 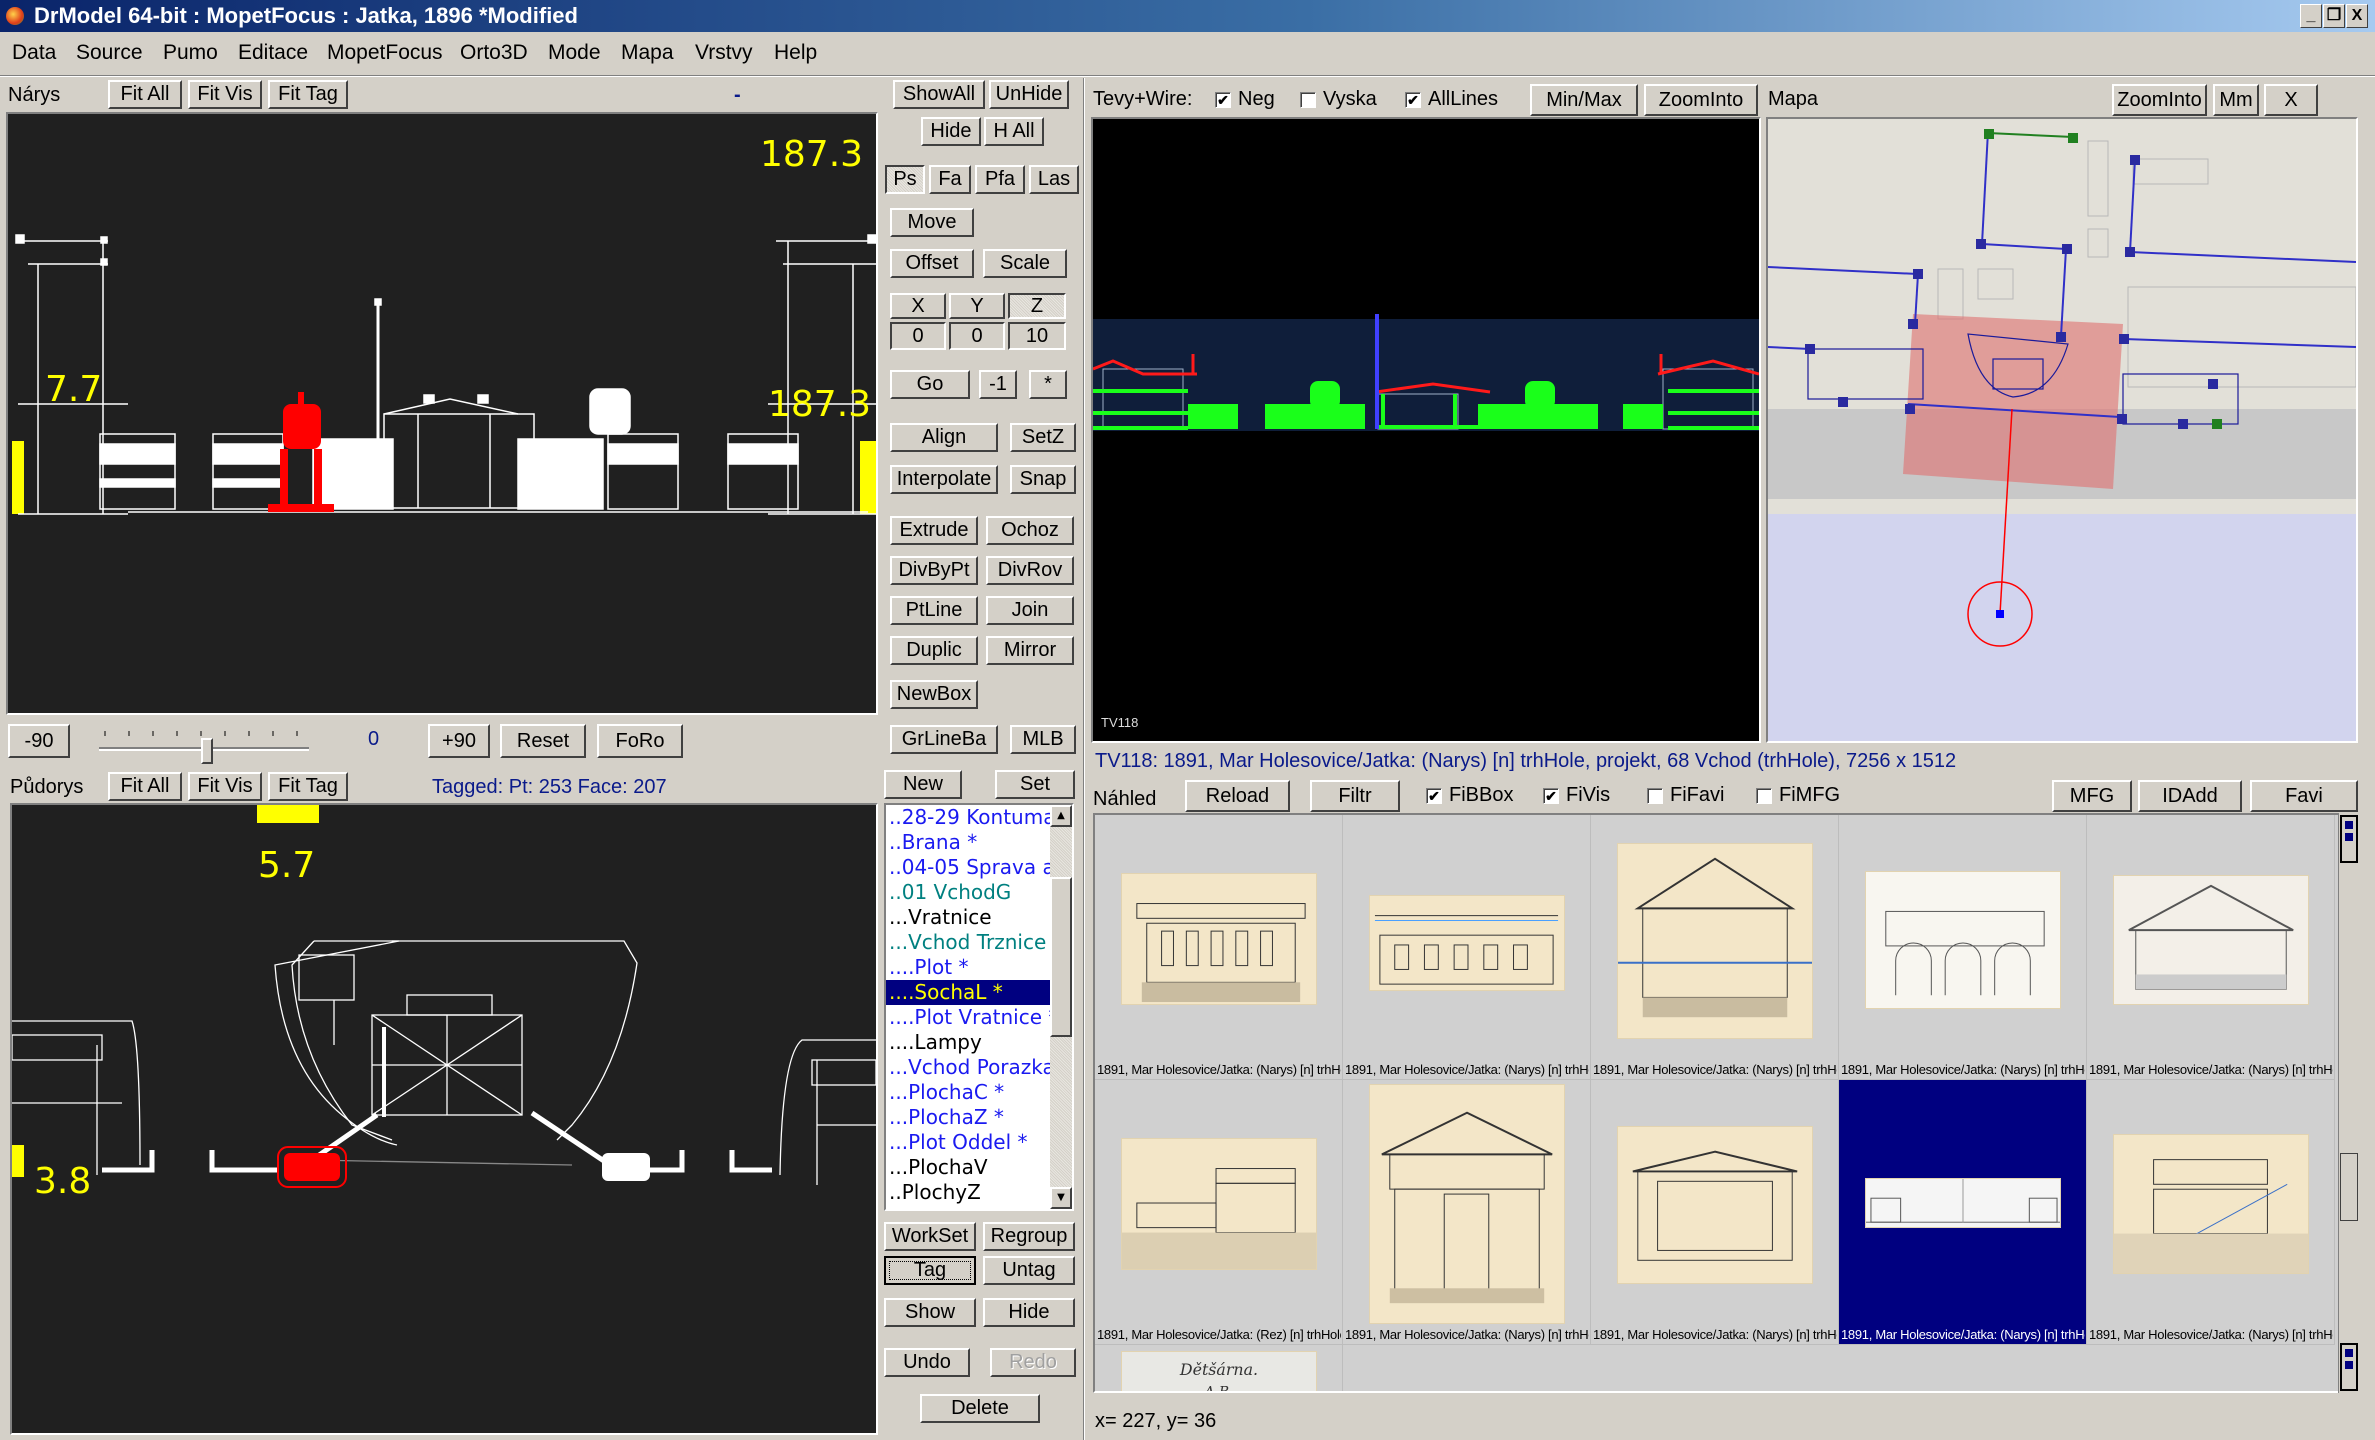 I want to click on axis-y-button: Y, so click(x=977, y=306).